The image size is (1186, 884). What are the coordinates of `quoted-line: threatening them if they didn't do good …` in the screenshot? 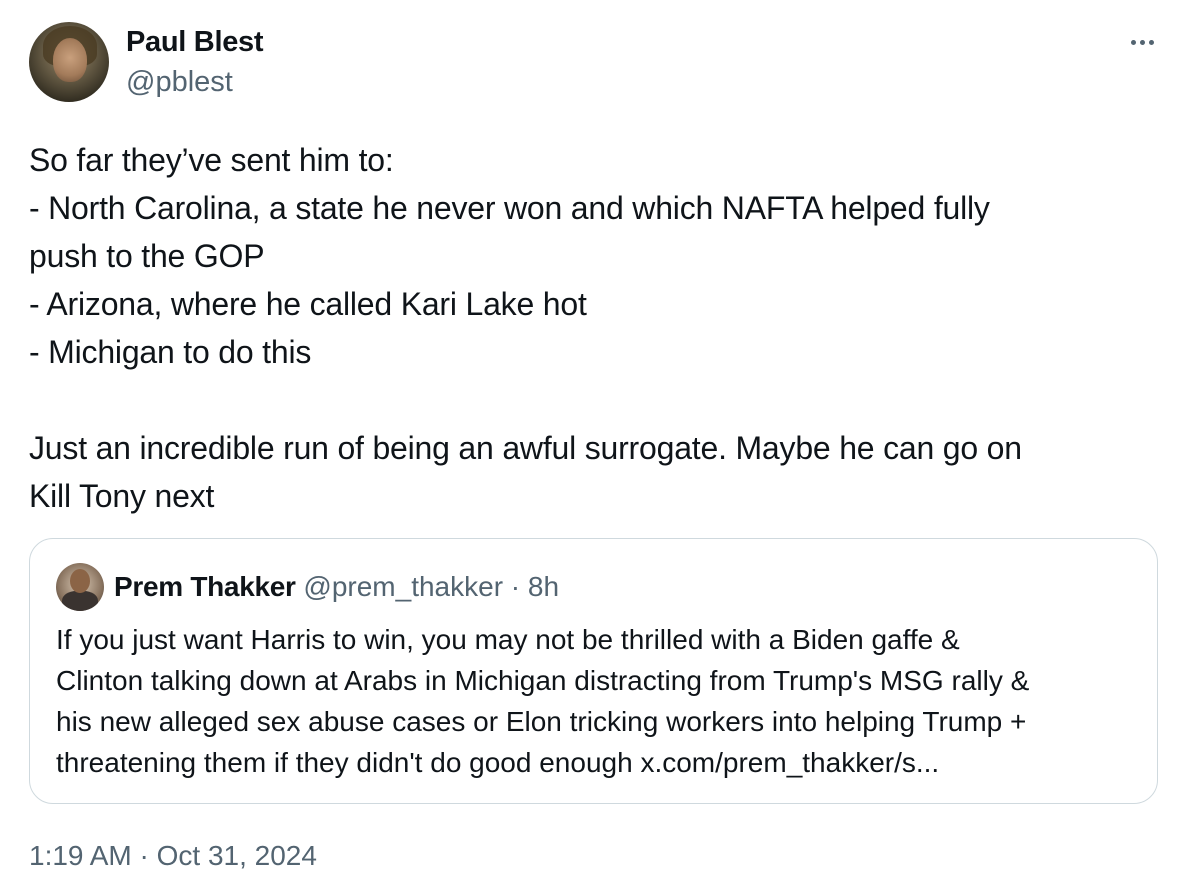 It's located at (498, 762).